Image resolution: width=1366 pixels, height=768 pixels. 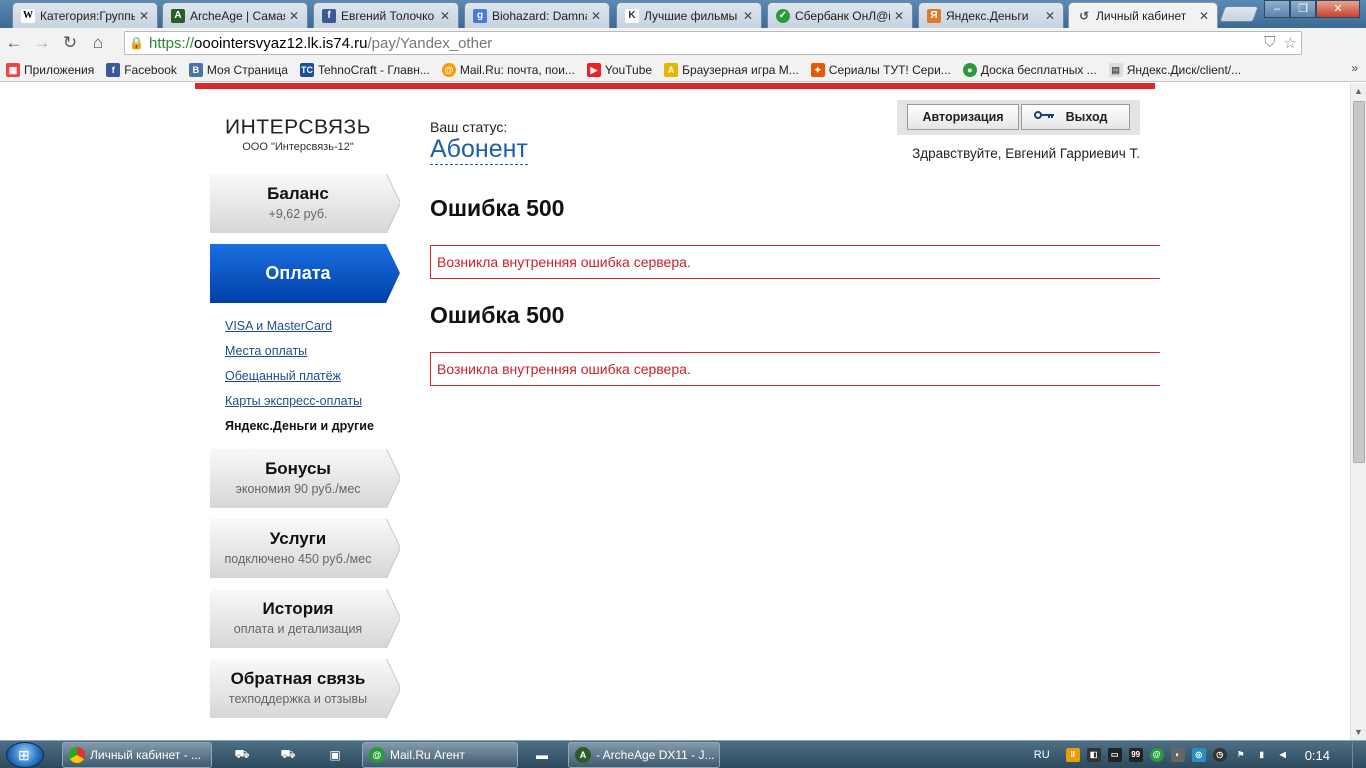 I want to click on error-message-box: Возникла внутренняя ошибка сервера., so click(x=795, y=262).